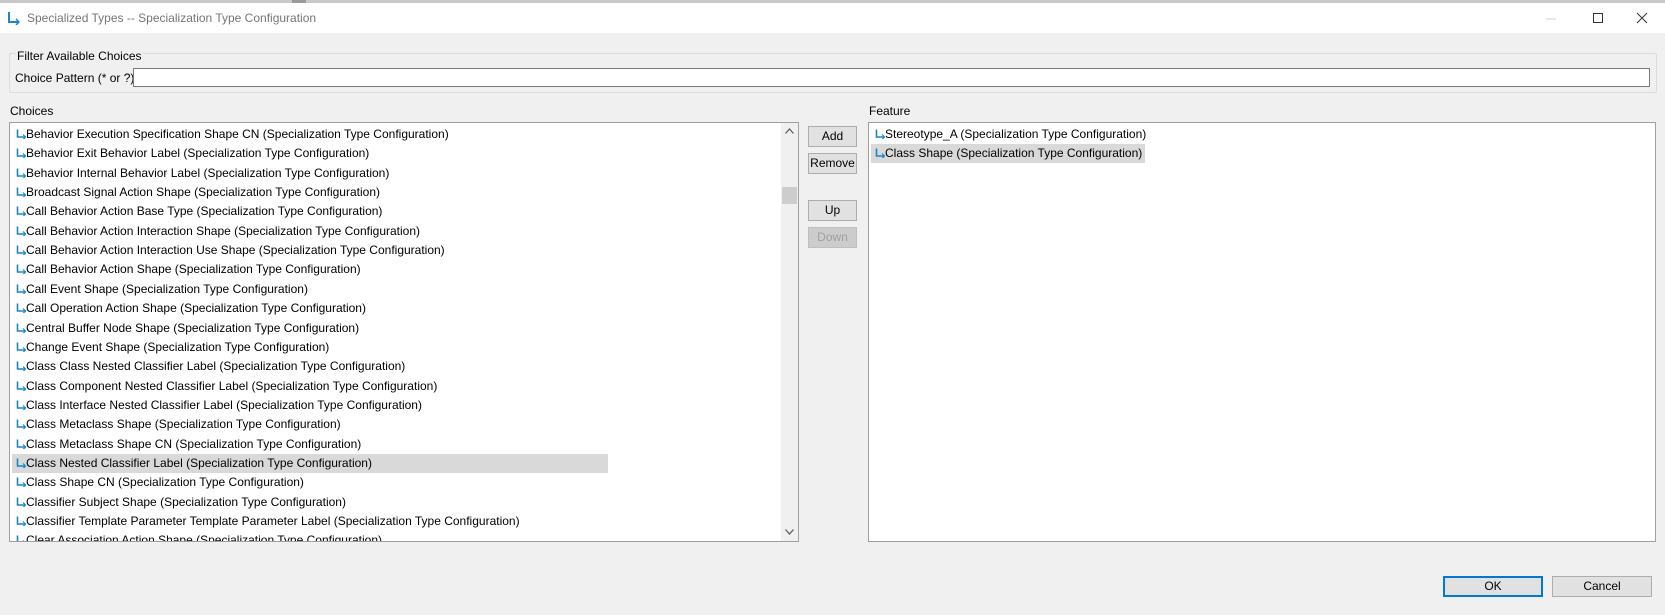 This screenshot has height=615, width=1665. Describe the element at coordinates (832, 237) in the screenshot. I see `down-button: Down` at that location.